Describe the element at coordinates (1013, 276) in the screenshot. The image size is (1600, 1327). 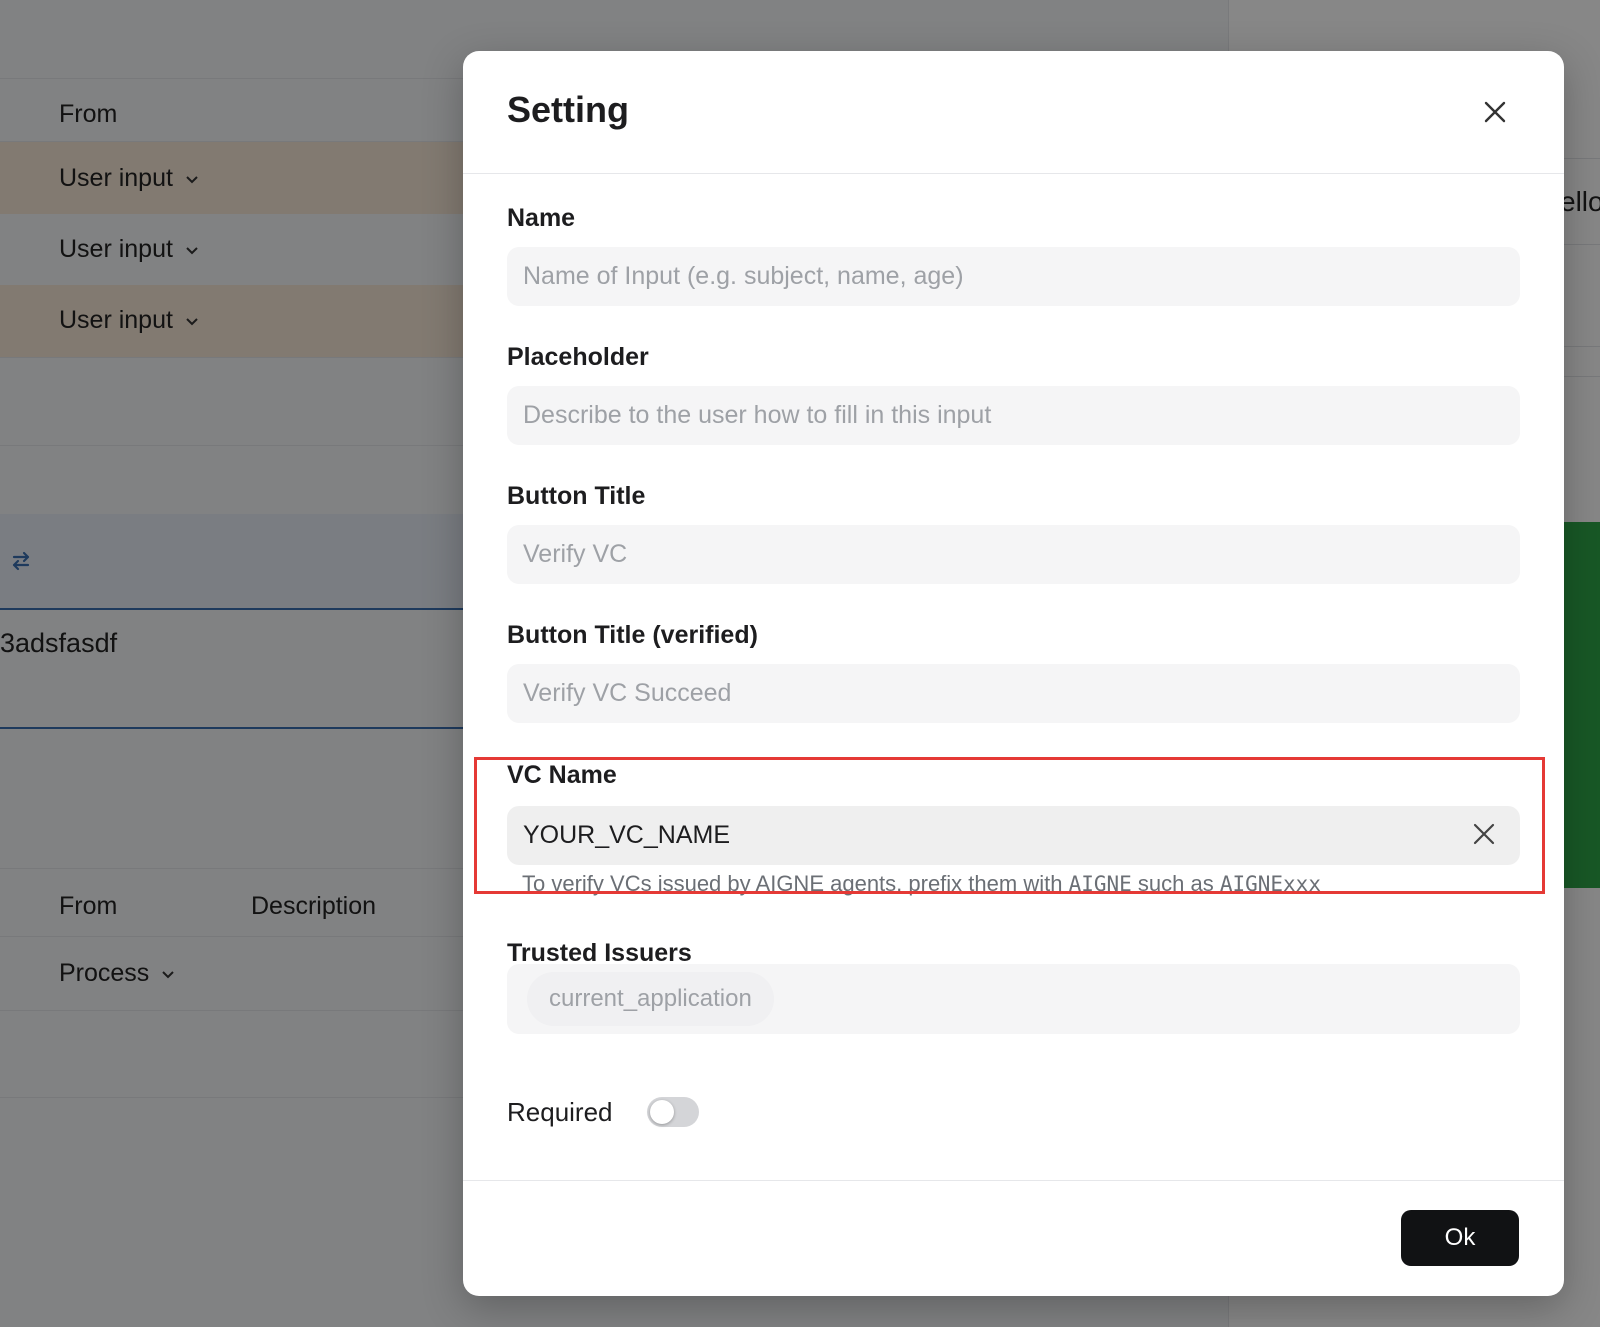
I see `name-input` at that location.